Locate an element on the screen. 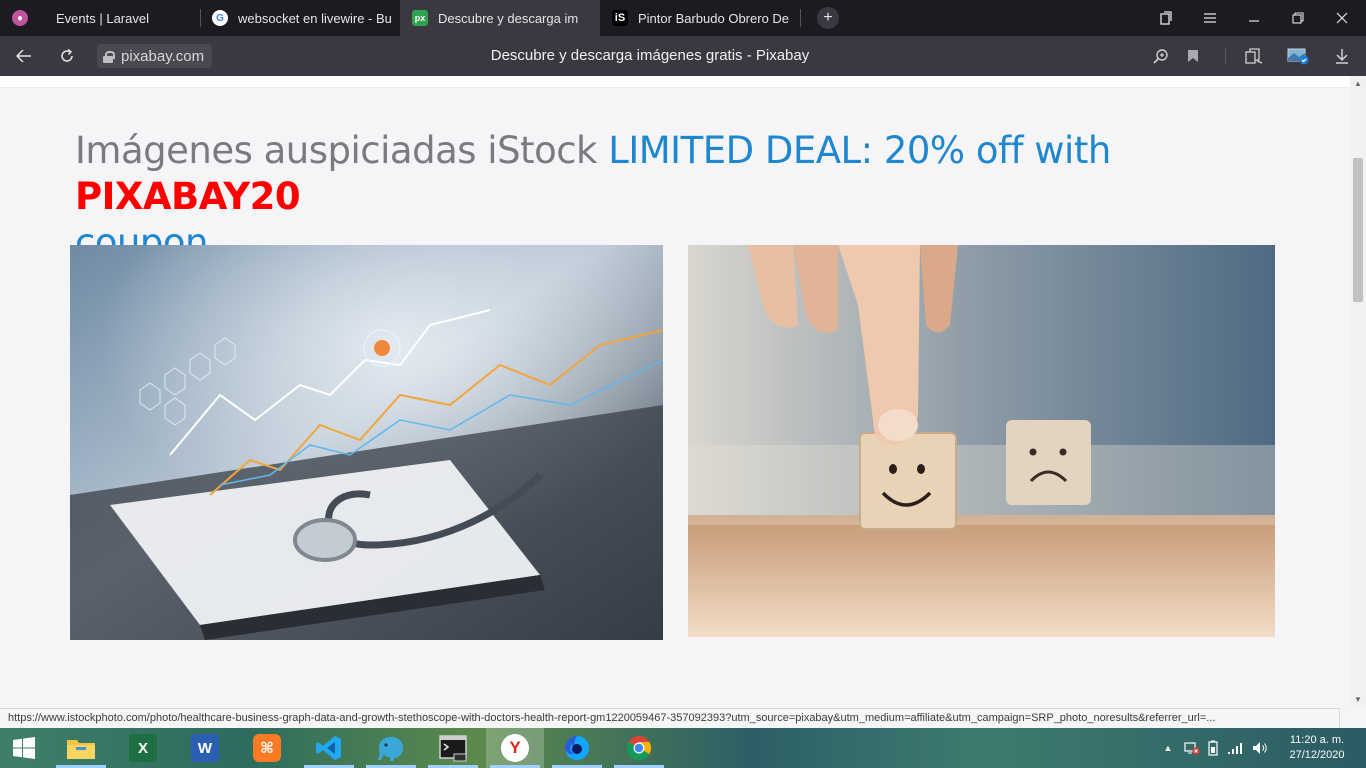 Image resolution: width=1366 pixels, height=768 pixels. show-hidden-icons-icon: ▲ is located at coordinates (1168, 748).